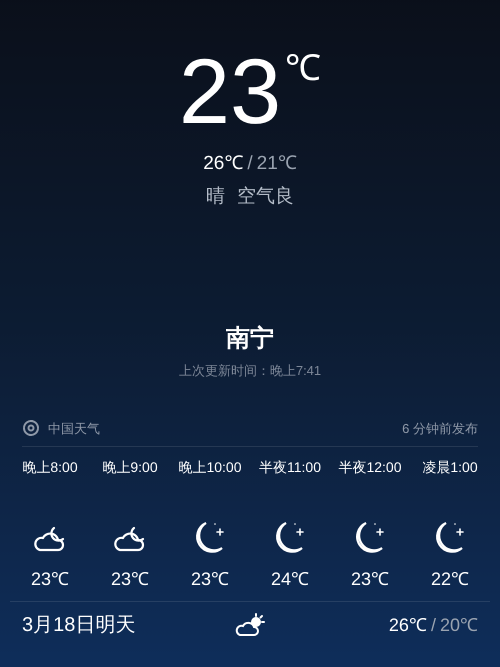  What do you see at coordinates (303, 68) in the screenshot?
I see `temperature-unit: ℃` at bounding box center [303, 68].